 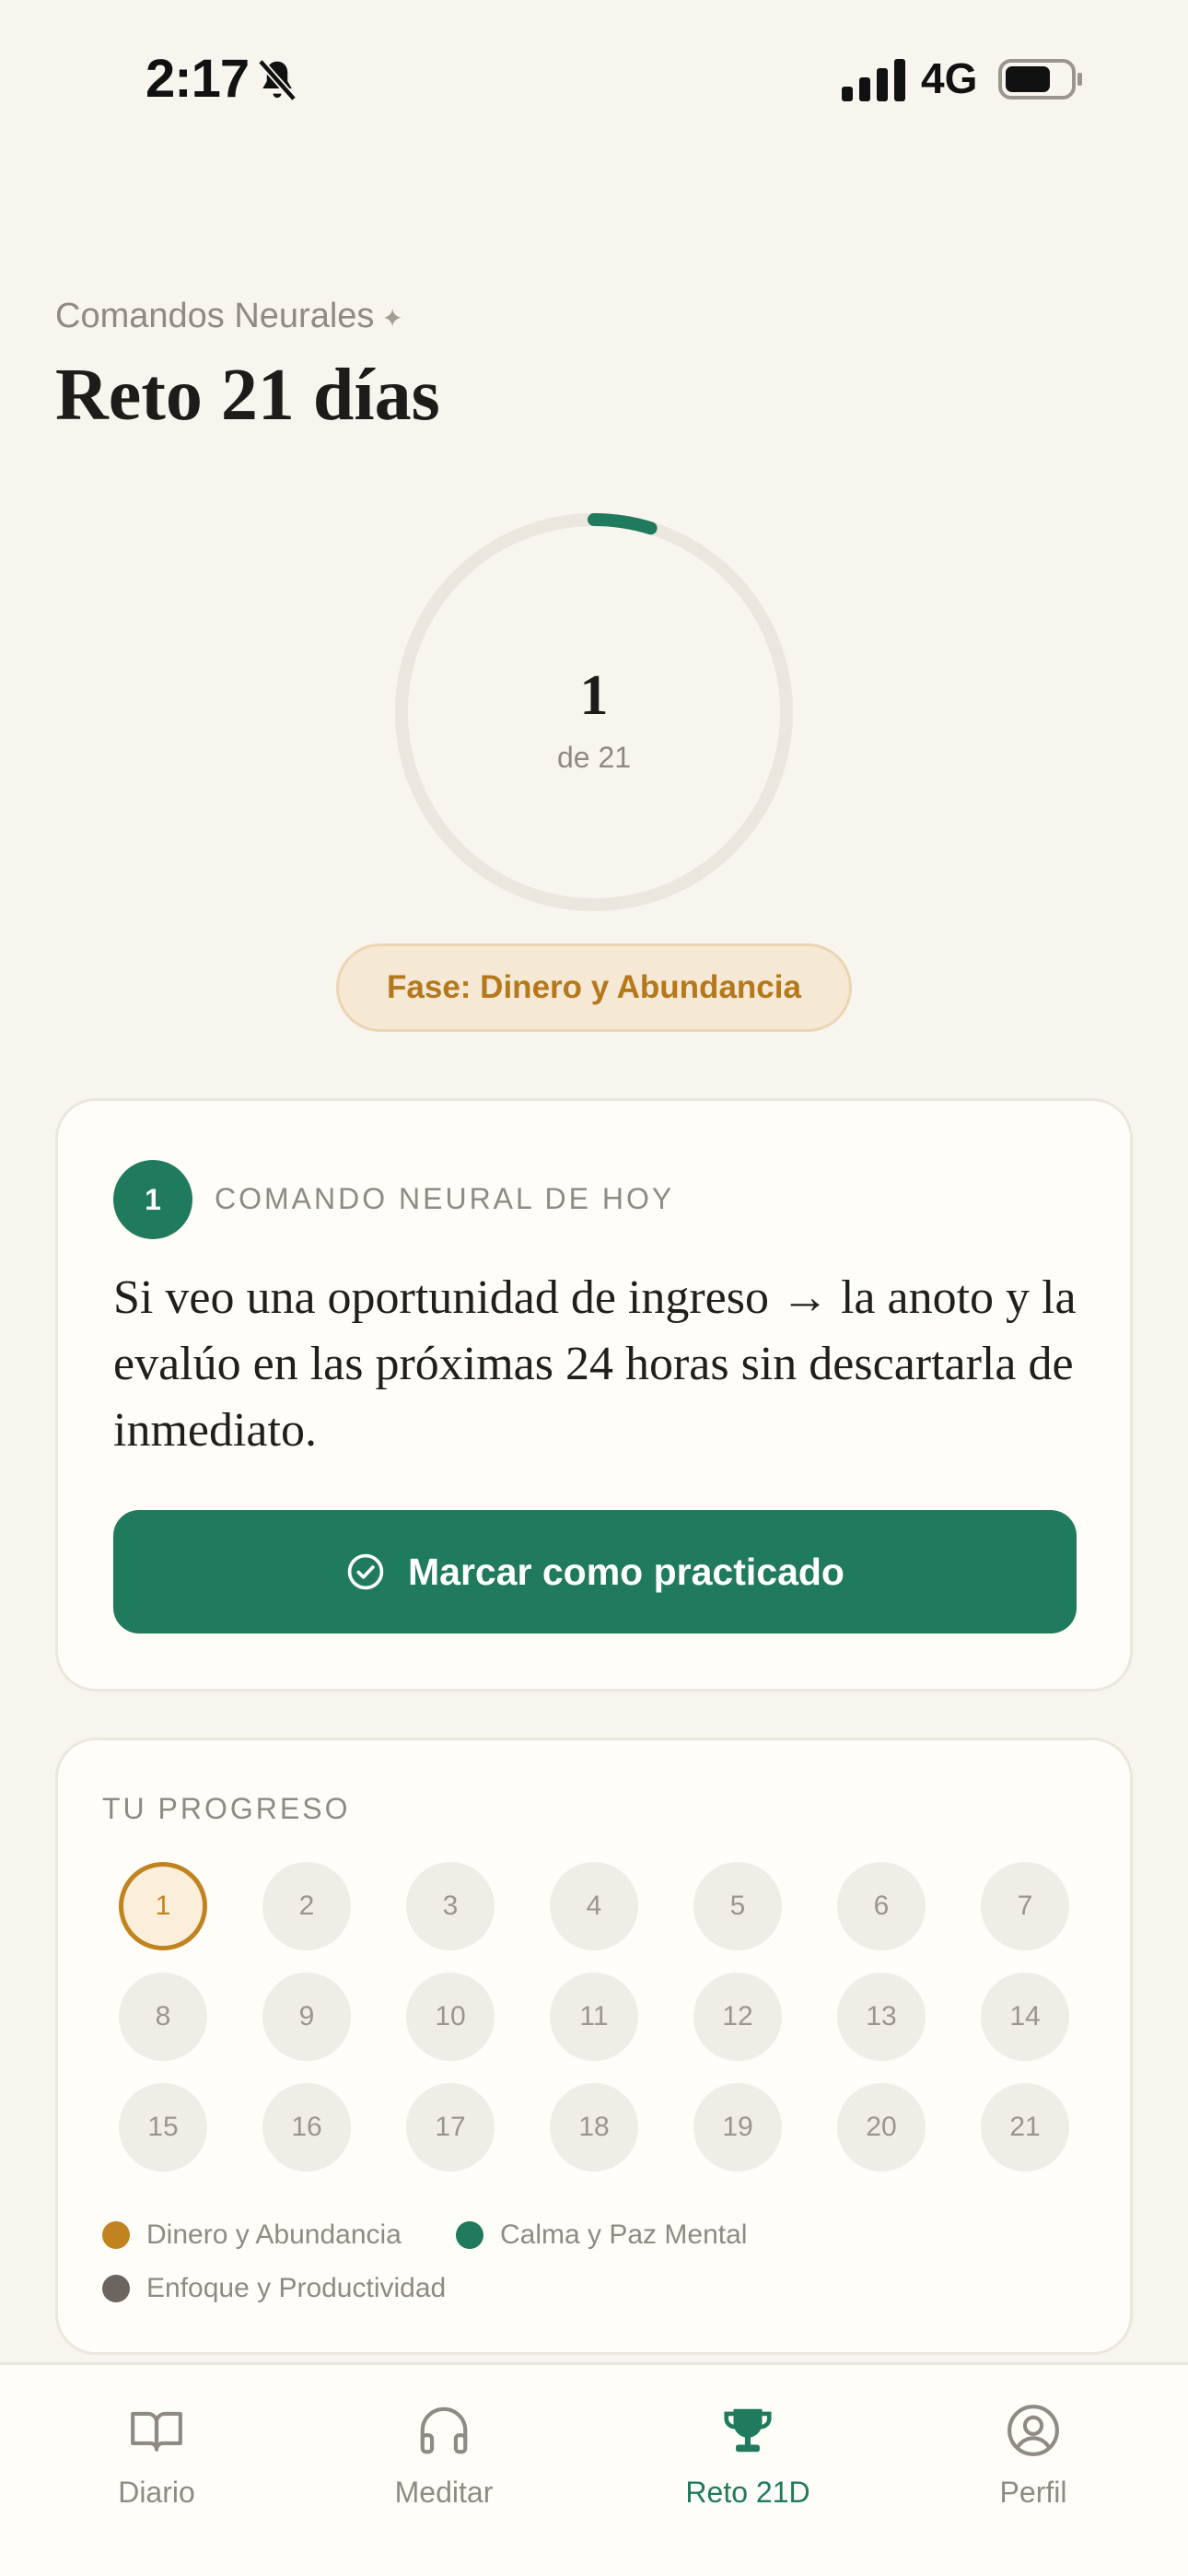 I want to click on mark-practiced-button: Marcar como practicado, so click(x=595, y=1571).